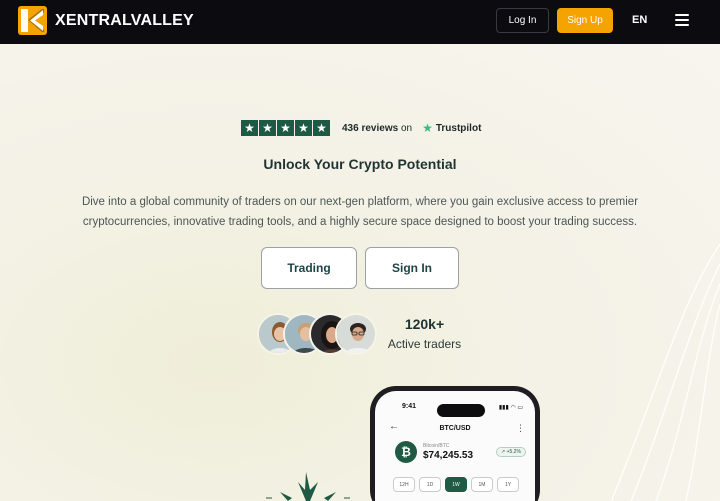 The width and height of the screenshot is (720, 501). What do you see at coordinates (510, 408) in the screenshot?
I see `status-icons: ▮▮▮ ◠ ▭` at bounding box center [510, 408].